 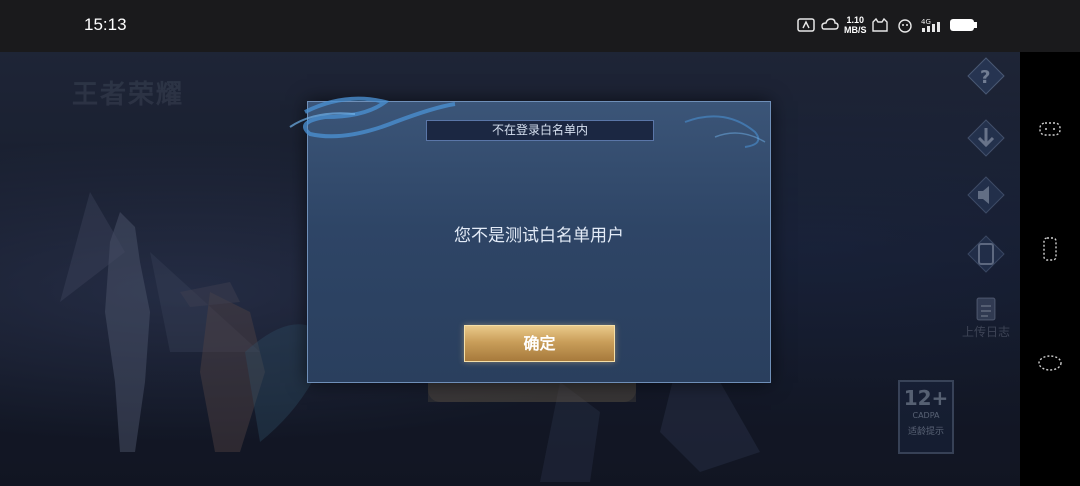 What do you see at coordinates (964, 25) in the screenshot?
I see `battery-icon` at bounding box center [964, 25].